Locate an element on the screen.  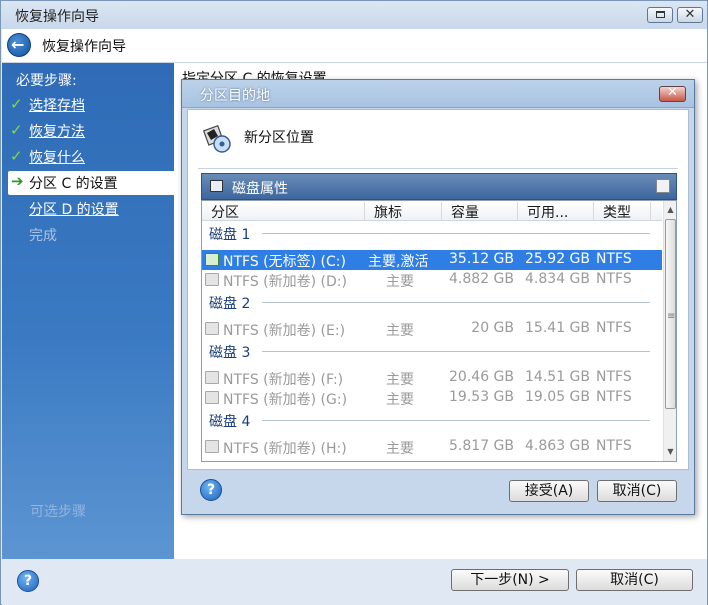
next-button: 下一步(N) > is located at coordinates (510, 580).